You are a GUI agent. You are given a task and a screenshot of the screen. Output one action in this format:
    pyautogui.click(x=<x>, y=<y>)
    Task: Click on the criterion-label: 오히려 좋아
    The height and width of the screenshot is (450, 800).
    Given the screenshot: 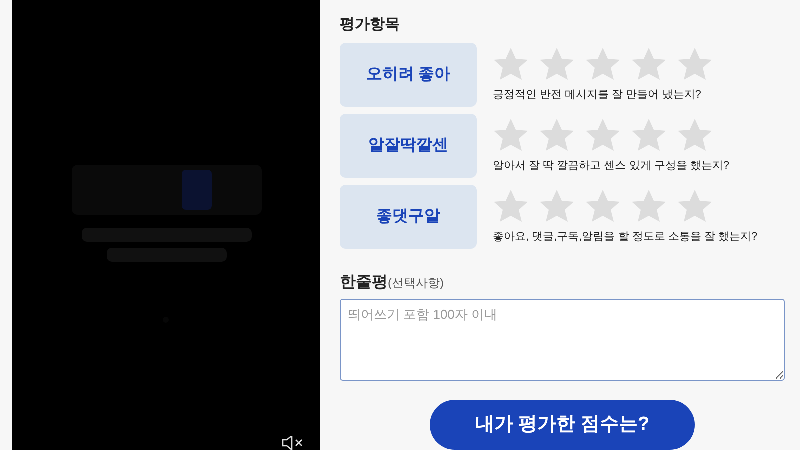 What is the action you would take?
    pyautogui.click(x=408, y=74)
    